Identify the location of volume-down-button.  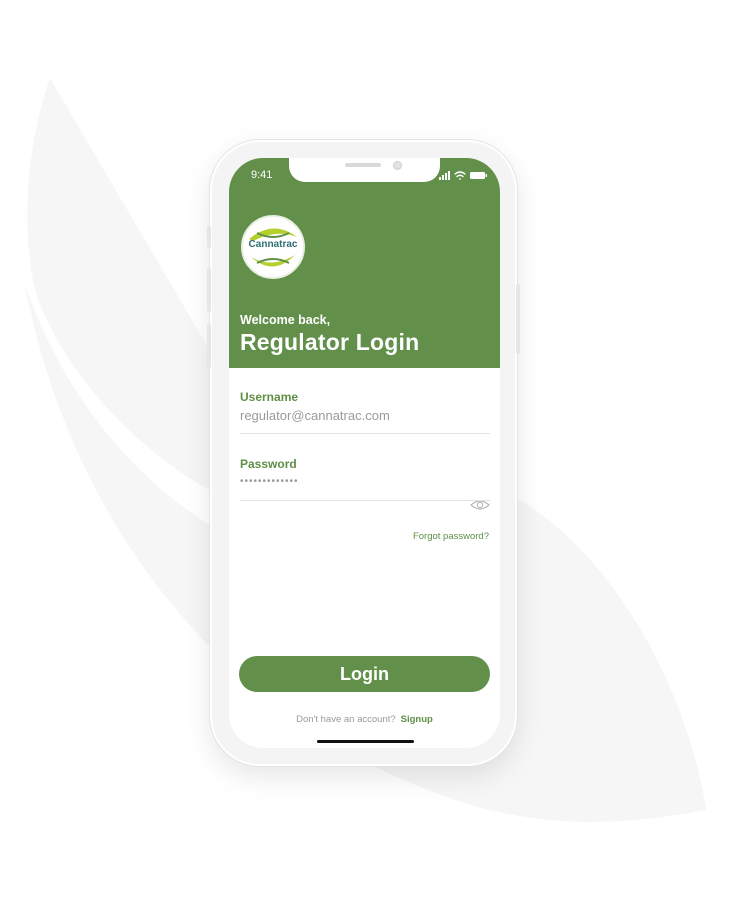
(209, 346).